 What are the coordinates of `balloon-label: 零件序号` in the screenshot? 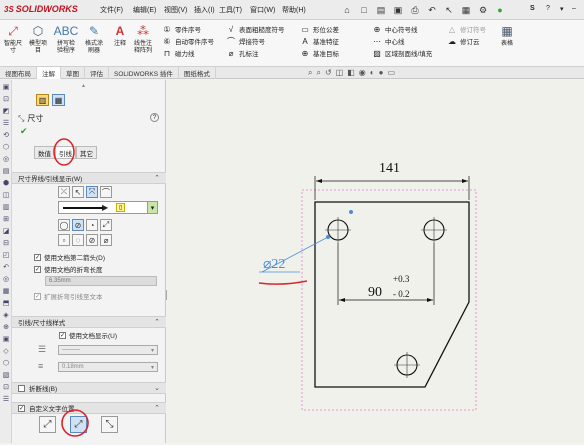 It's located at (188, 30).